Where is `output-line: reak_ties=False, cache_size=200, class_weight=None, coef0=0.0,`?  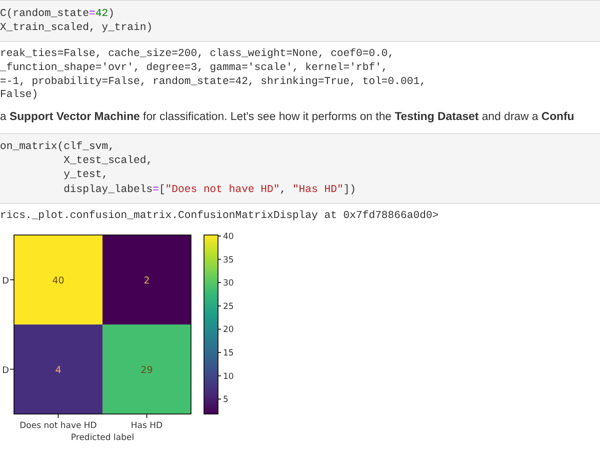
output-line: reak_ties=False, cache_size=200, class_weight=None, coef0=0.0, is located at coordinates (197, 55).